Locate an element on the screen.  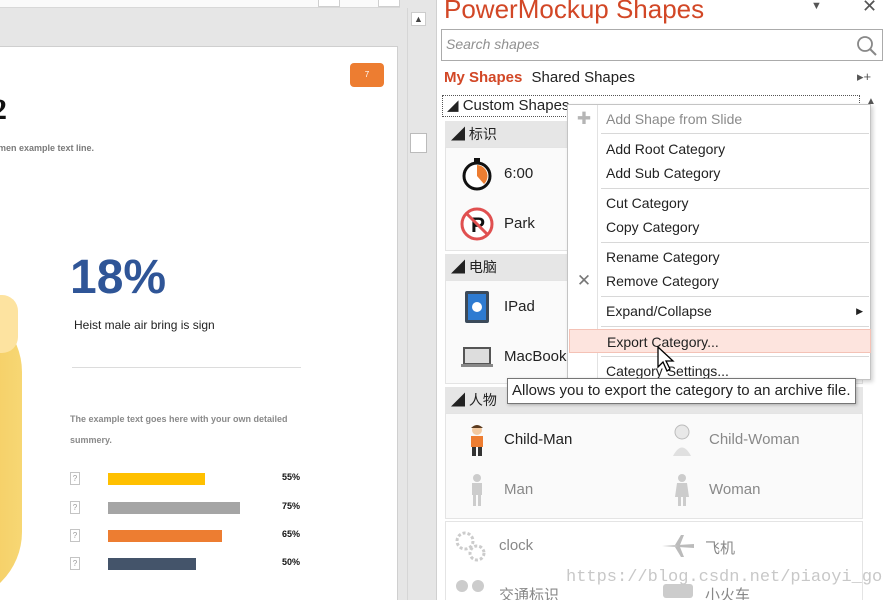
progress-percent: 50% is located at coordinates (291, 562).